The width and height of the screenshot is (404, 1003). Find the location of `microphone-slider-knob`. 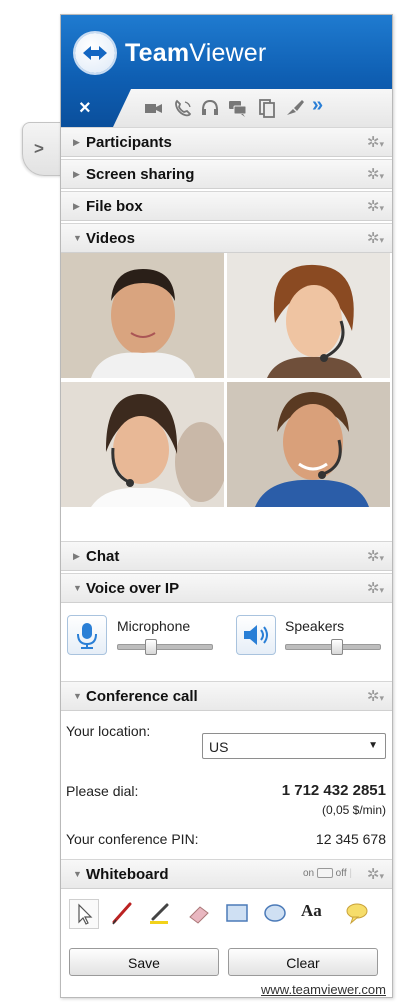

microphone-slider-knob is located at coordinates (150, 647).